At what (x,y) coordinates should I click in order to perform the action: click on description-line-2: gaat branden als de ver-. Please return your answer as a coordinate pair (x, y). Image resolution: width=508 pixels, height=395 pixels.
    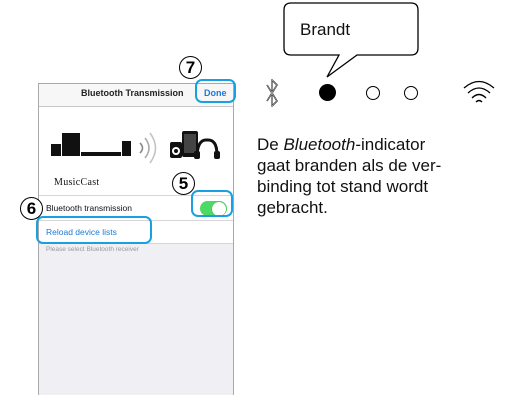
    Looking at the image, I should click on (349, 165).